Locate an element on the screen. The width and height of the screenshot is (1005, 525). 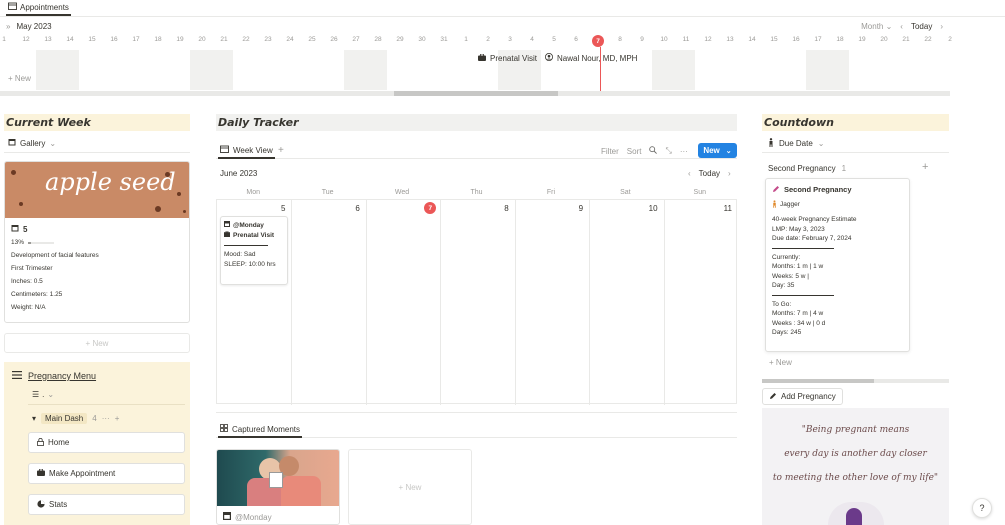
button-label: Home is located at coordinates (59, 442).